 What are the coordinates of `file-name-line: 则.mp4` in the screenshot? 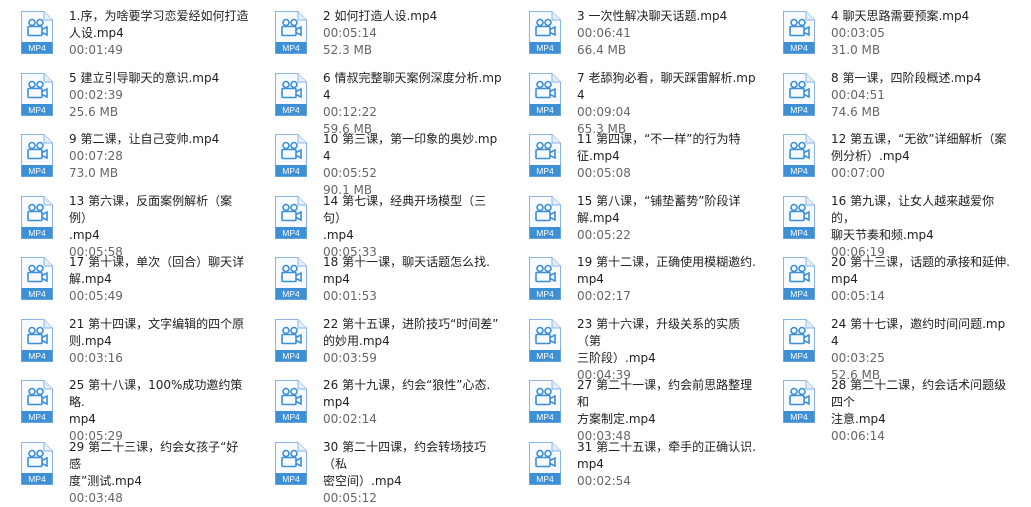 It's located at (90, 340).